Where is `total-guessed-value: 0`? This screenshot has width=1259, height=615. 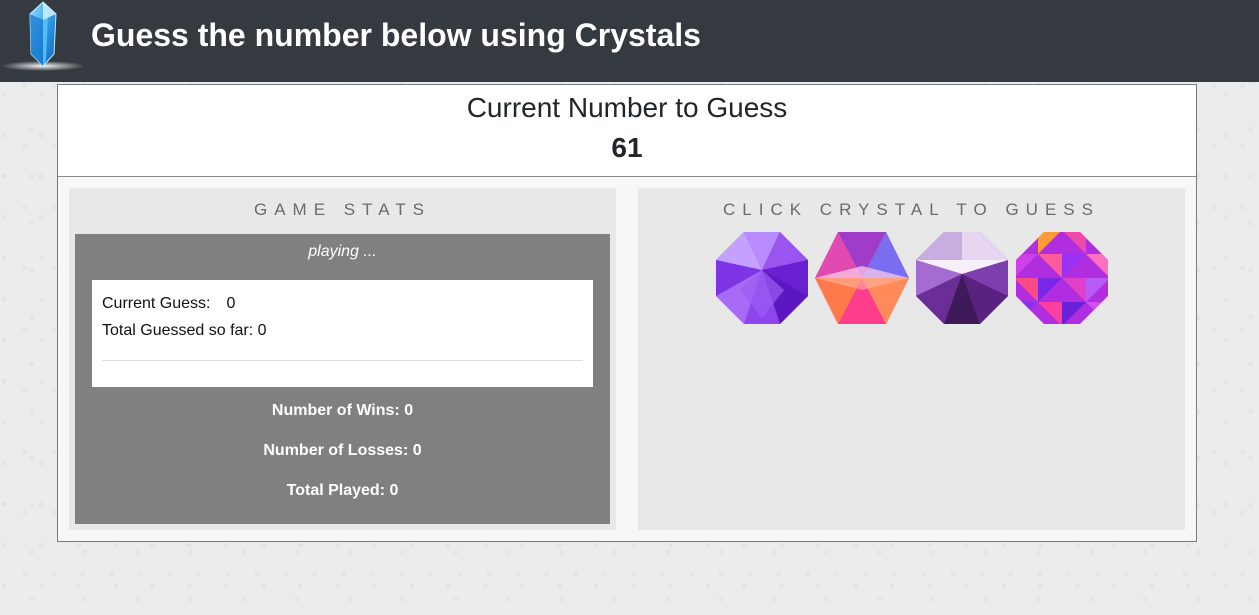
total-guessed-value: 0 is located at coordinates (262, 330).